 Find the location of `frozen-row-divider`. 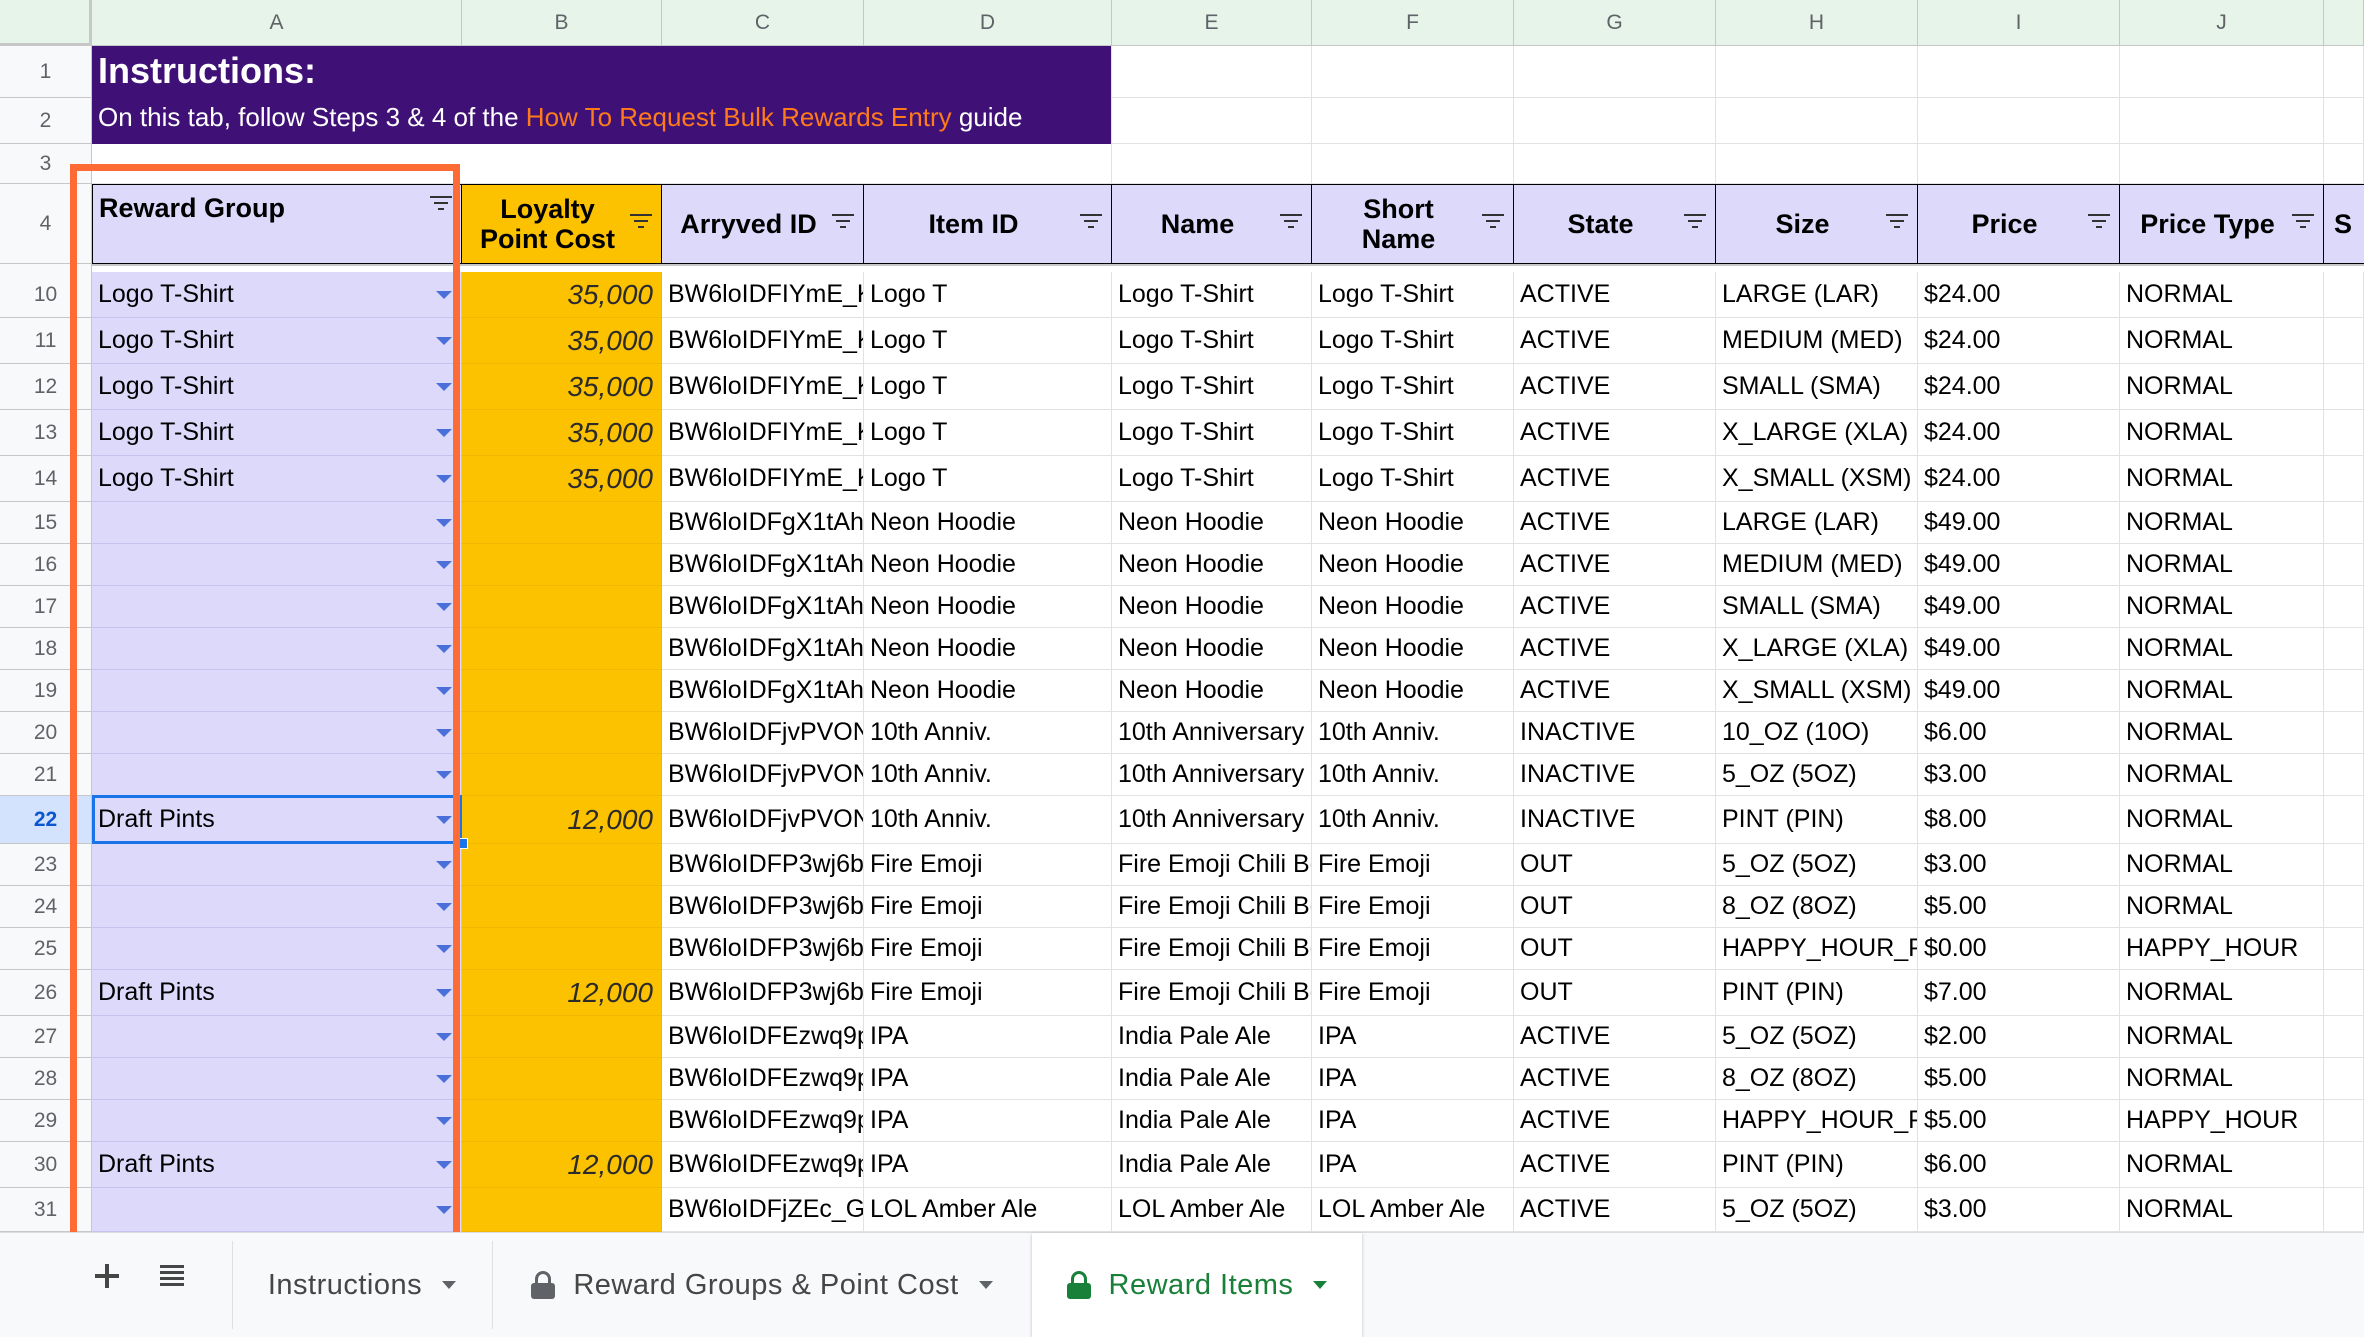

frozen-row-divider is located at coordinates (1182, 268).